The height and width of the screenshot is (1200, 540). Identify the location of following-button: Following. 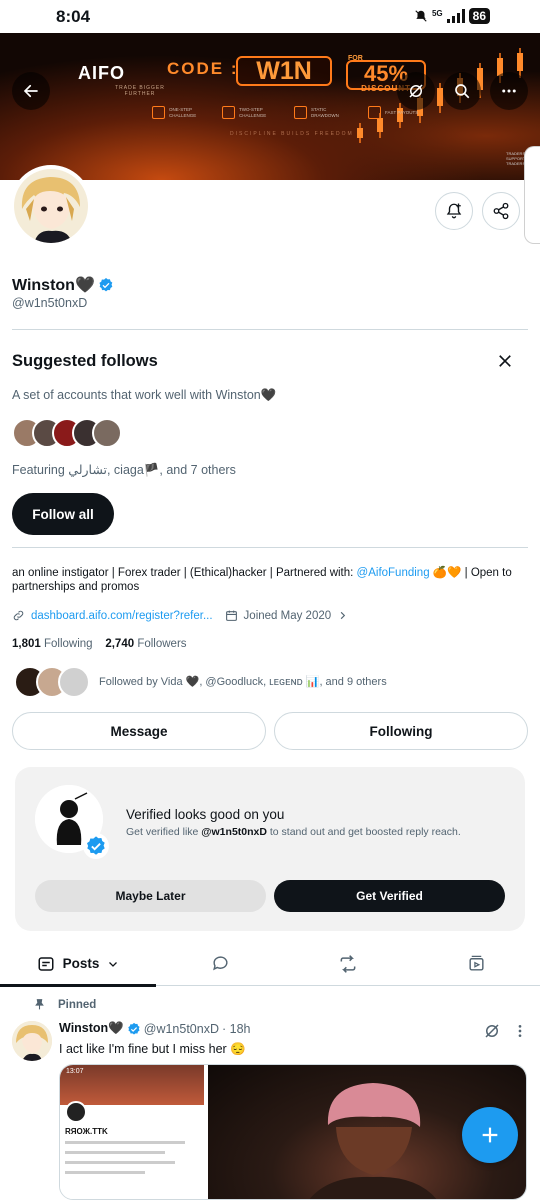
(401, 731).